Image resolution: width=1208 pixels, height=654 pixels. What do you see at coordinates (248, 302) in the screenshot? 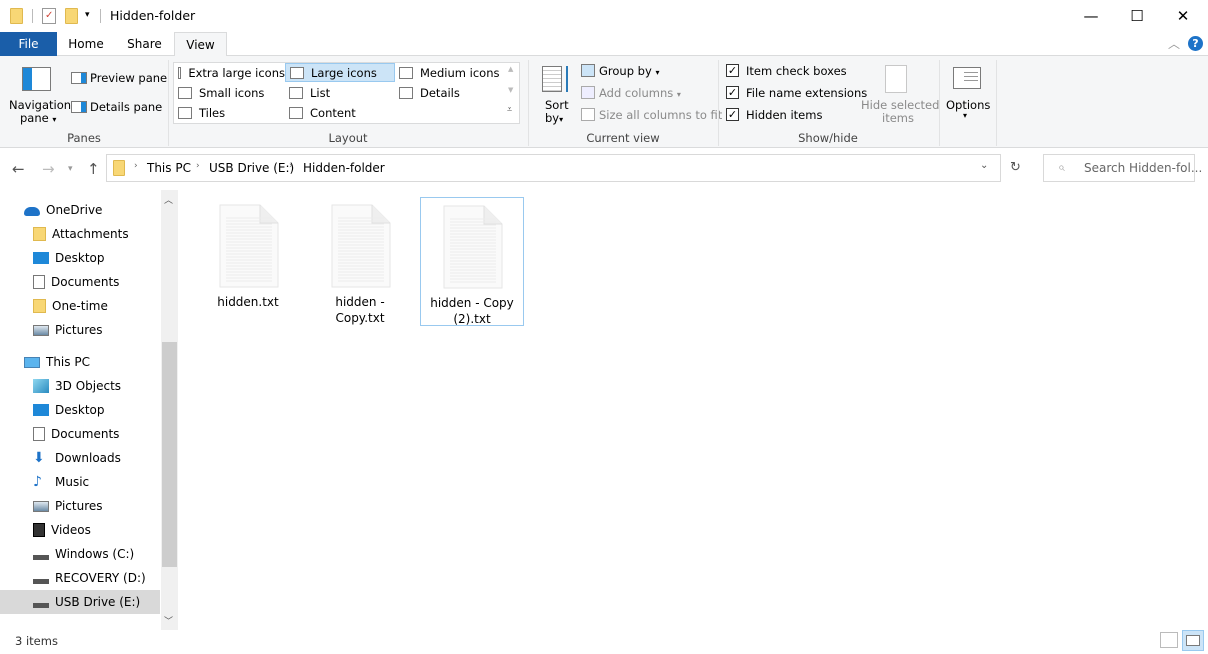
I see `file-name: hidden.txt` at bounding box center [248, 302].